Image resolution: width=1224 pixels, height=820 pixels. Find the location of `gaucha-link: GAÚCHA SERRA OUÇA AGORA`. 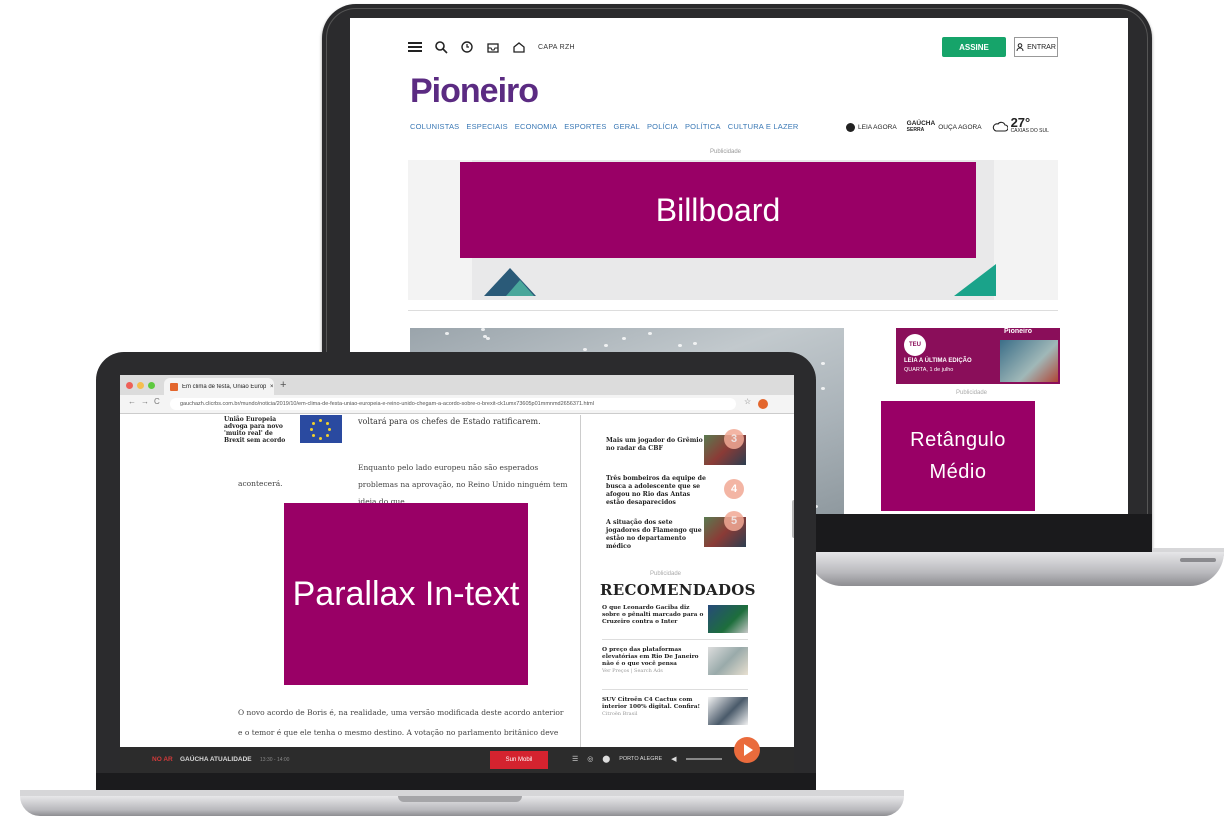

gaucha-link: GAÚCHA SERRA OUÇA AGORA is located at coordinates (944, 126).